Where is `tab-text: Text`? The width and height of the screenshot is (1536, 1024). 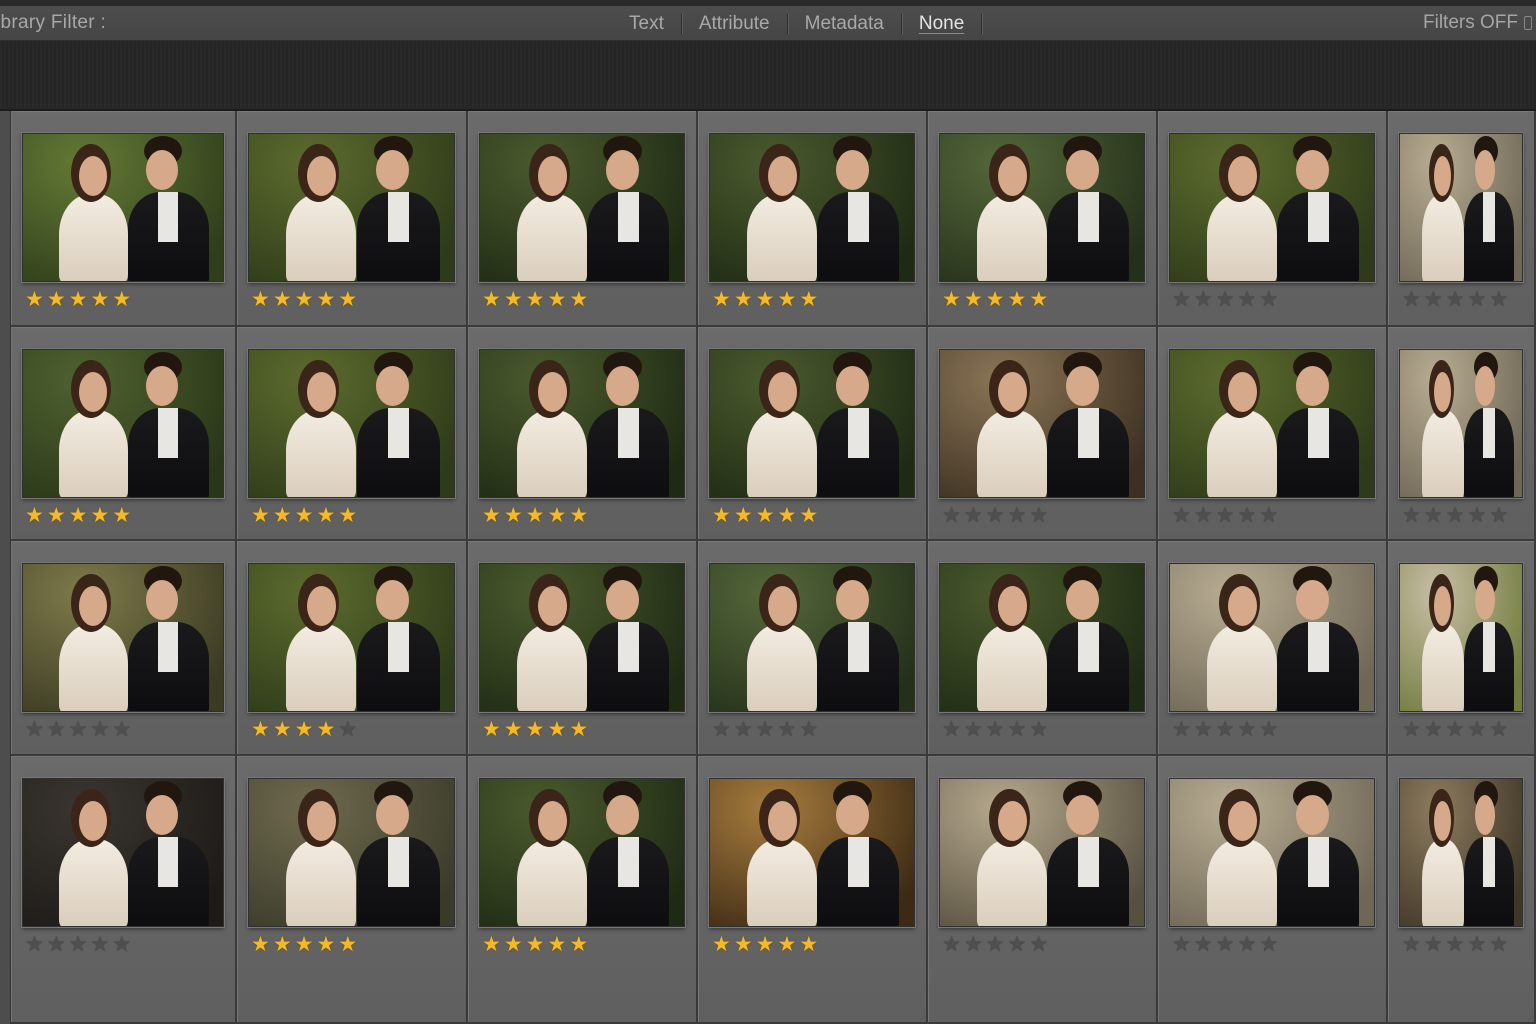 tab-text: Text is located at coordinates (646, 23).